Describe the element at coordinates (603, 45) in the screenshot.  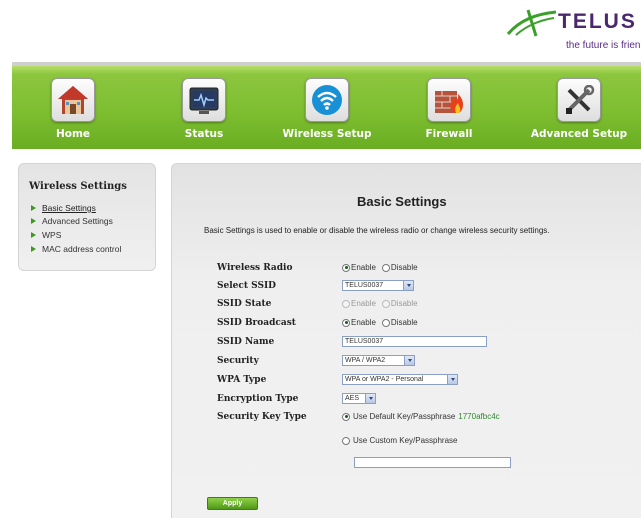
I see `brand-tagline: the future is friendly` at that location.